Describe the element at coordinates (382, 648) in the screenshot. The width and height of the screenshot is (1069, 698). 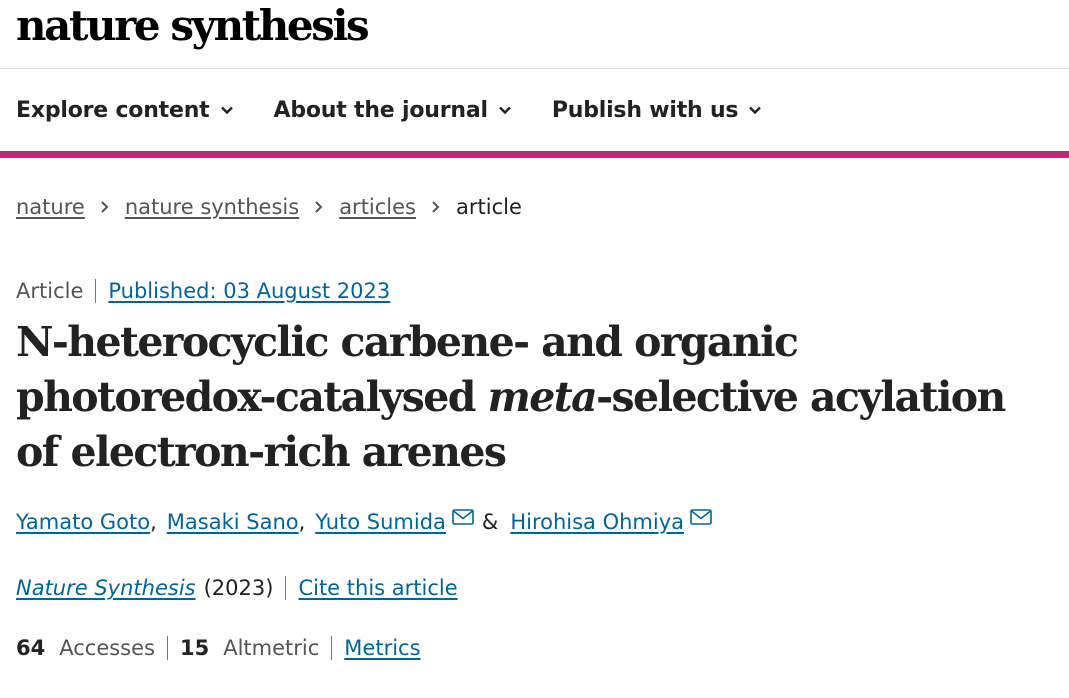
I see `metrics-link: Metrics` at that location.